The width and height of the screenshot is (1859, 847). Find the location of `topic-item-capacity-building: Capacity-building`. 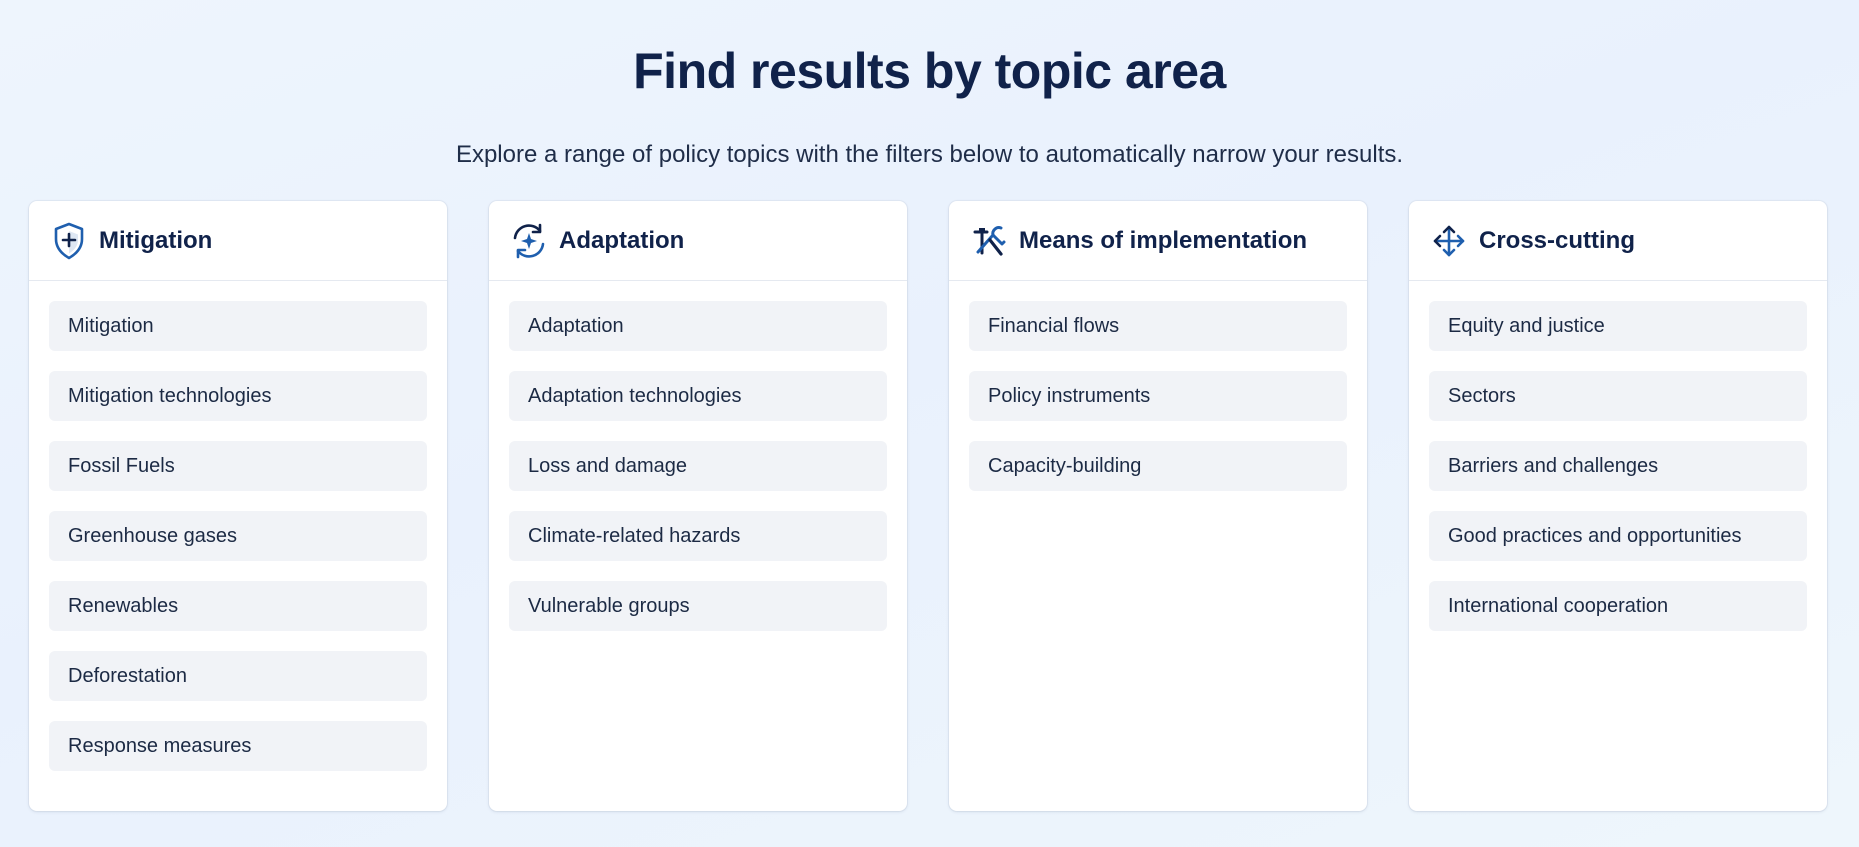

topic-item-capacity-building: Capacity-building is located at coordinates (1158, 466).